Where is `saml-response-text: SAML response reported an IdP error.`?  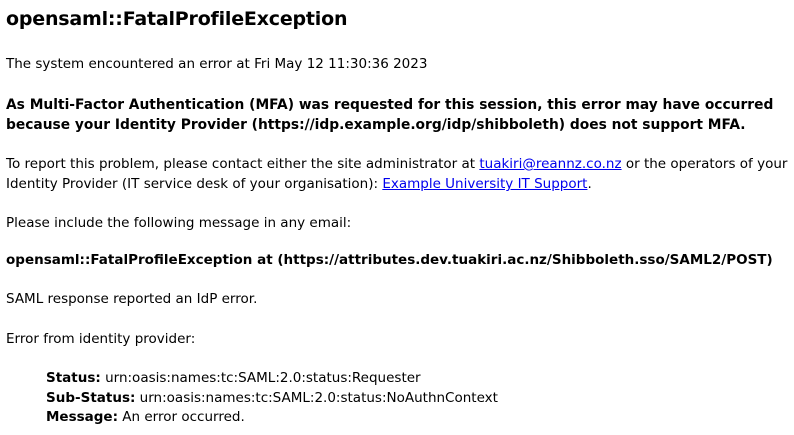 saml-response-text: SAML response reported an IdP error. is located at coordinates (132, 299).